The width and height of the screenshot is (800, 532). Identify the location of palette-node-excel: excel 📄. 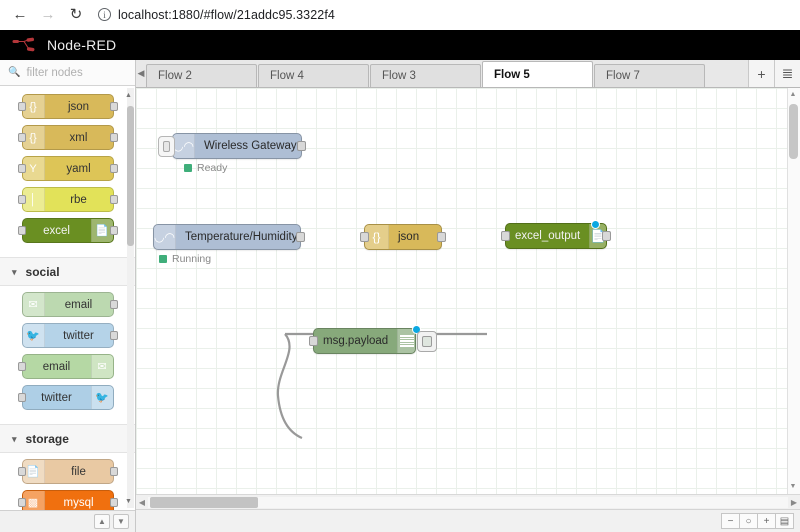
(67, 230).